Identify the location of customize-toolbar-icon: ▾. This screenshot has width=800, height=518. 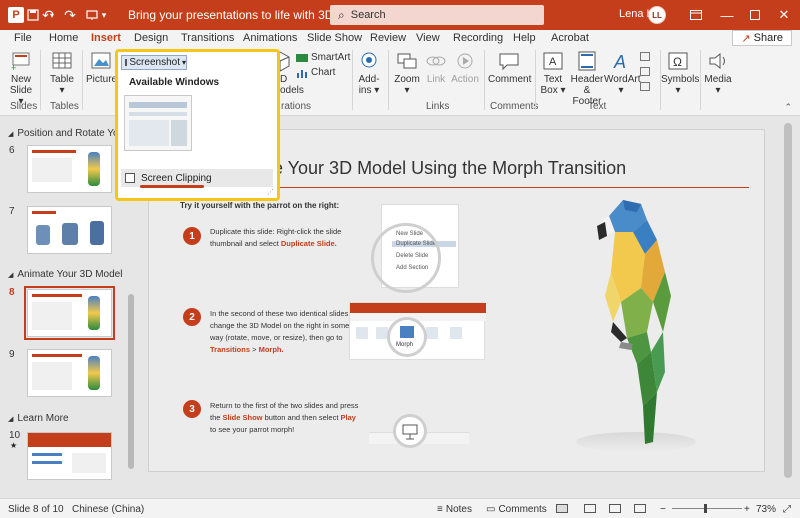
(104, 15).